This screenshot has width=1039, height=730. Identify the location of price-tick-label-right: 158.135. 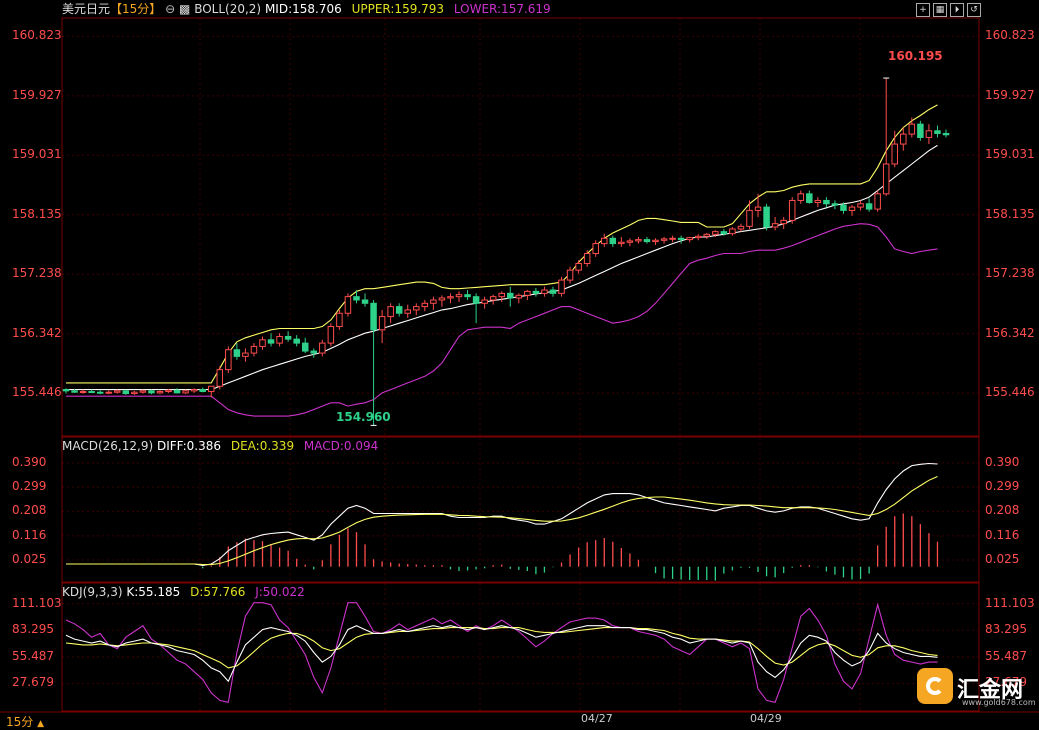
(1010, 213).